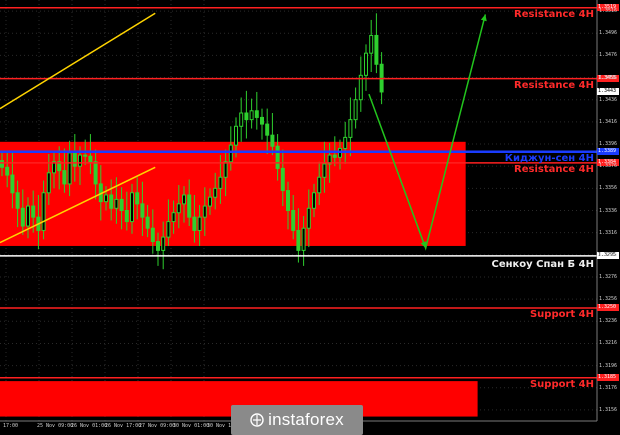  I want to click on time-tick-label: 17:00, so click(11, 426).